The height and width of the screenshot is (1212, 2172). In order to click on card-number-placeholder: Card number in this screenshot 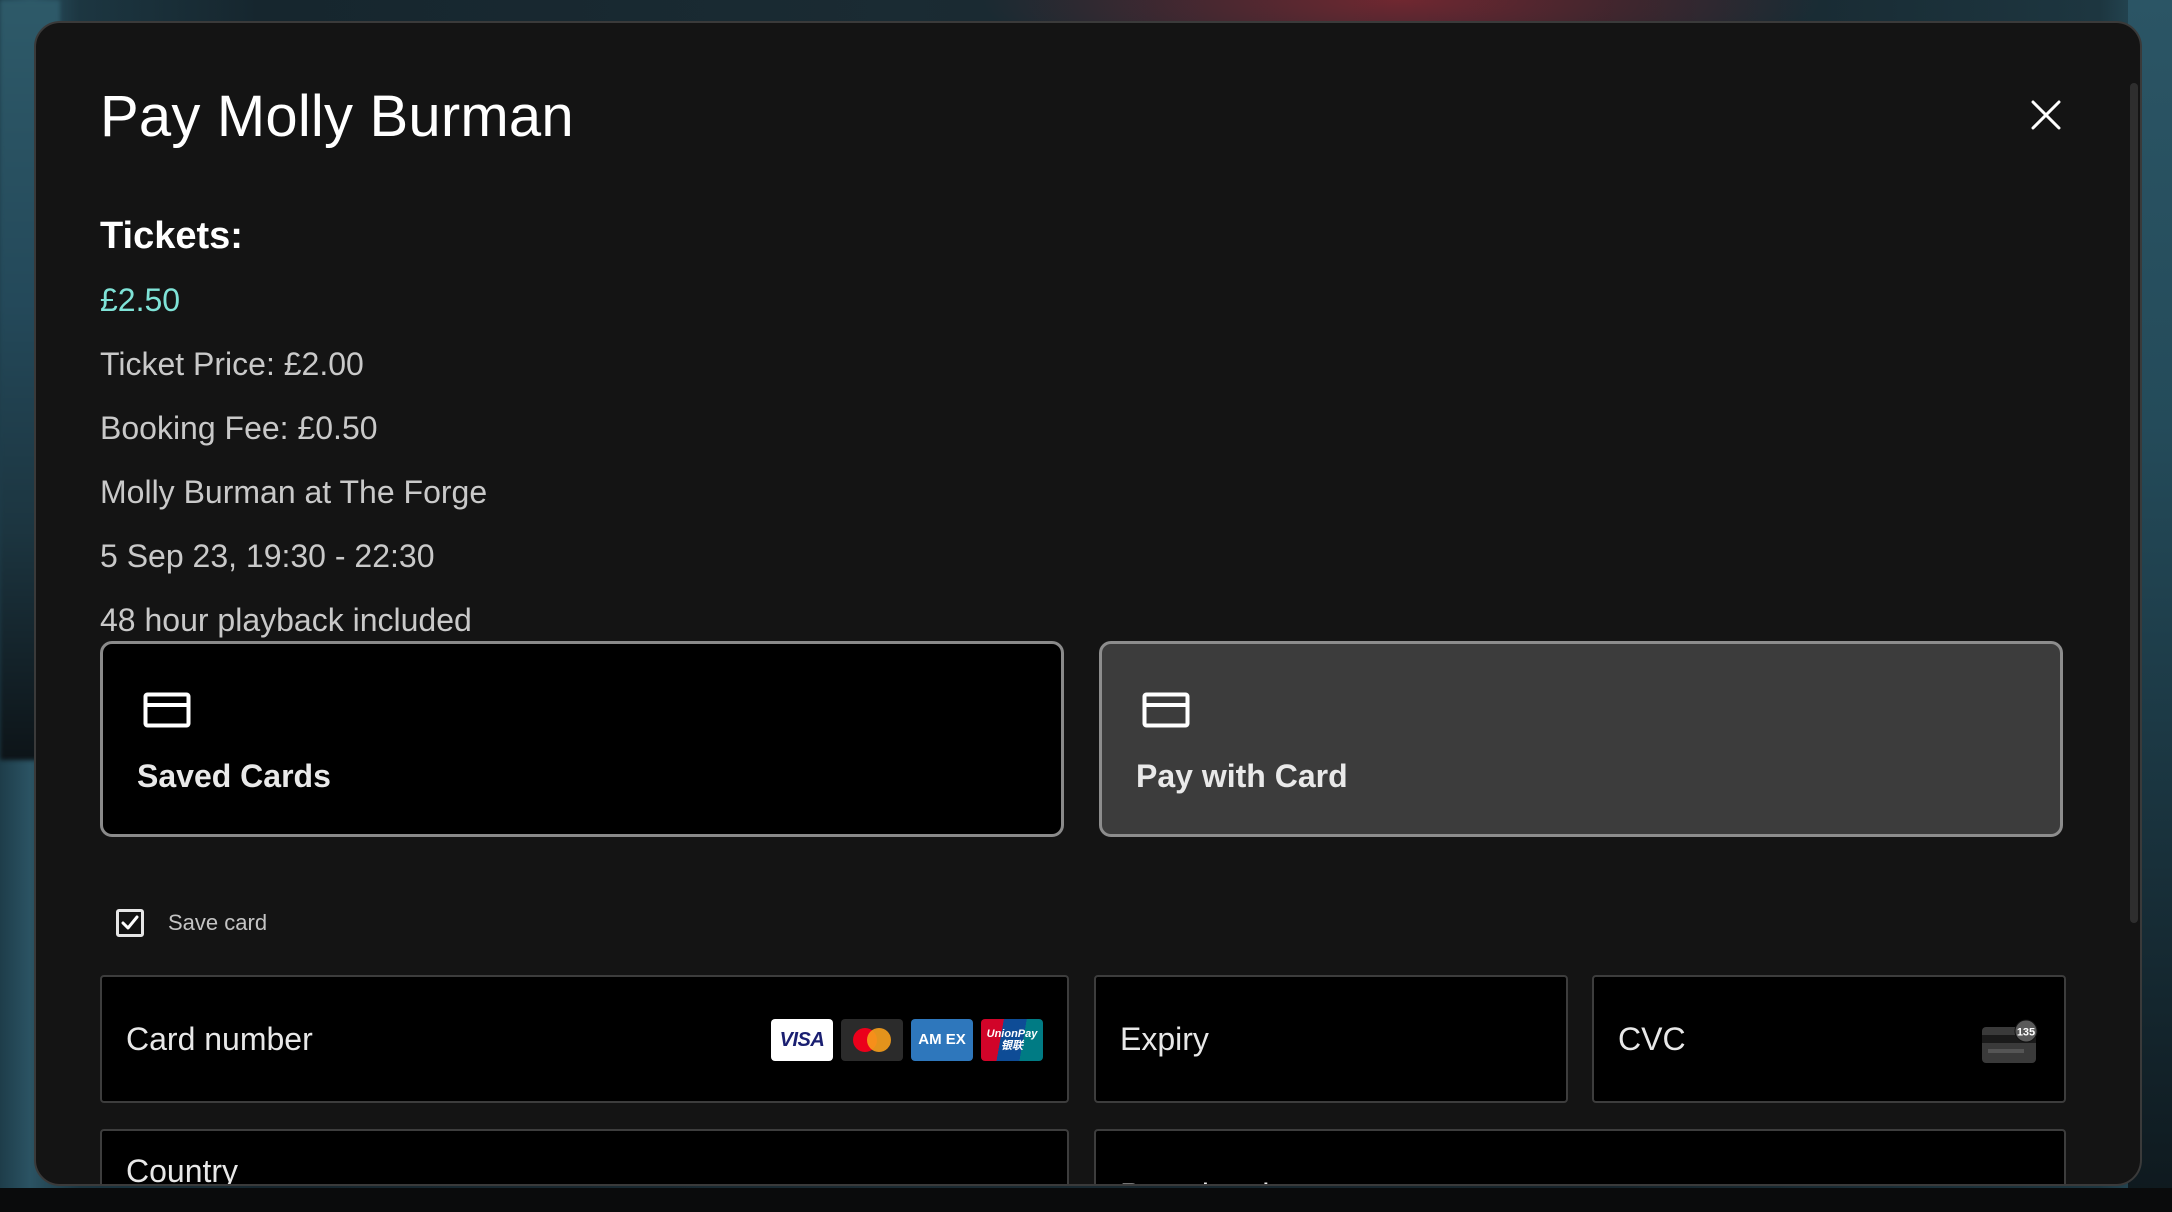, I will do `click(219, 1039)`.